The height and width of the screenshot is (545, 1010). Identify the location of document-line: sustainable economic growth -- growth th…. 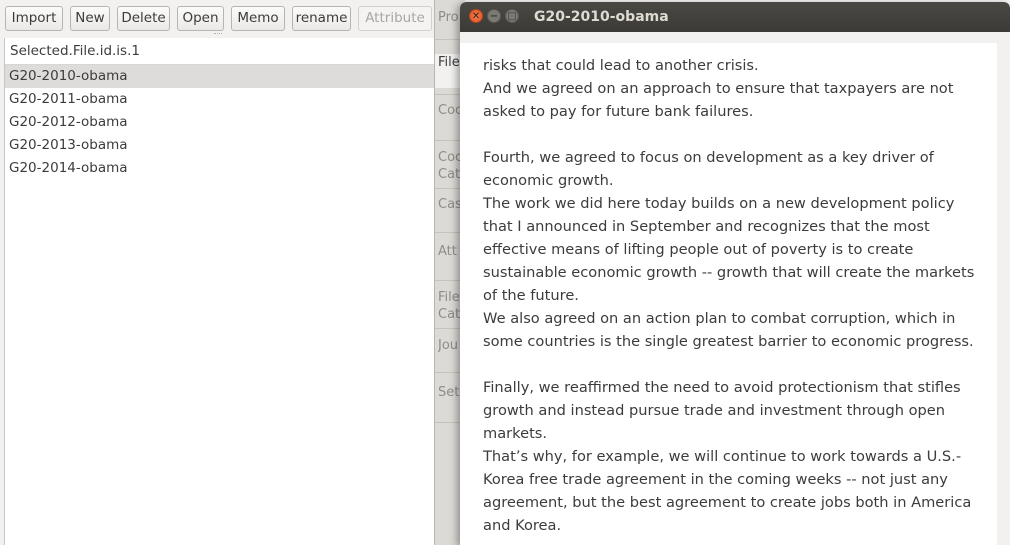
(729, 272).